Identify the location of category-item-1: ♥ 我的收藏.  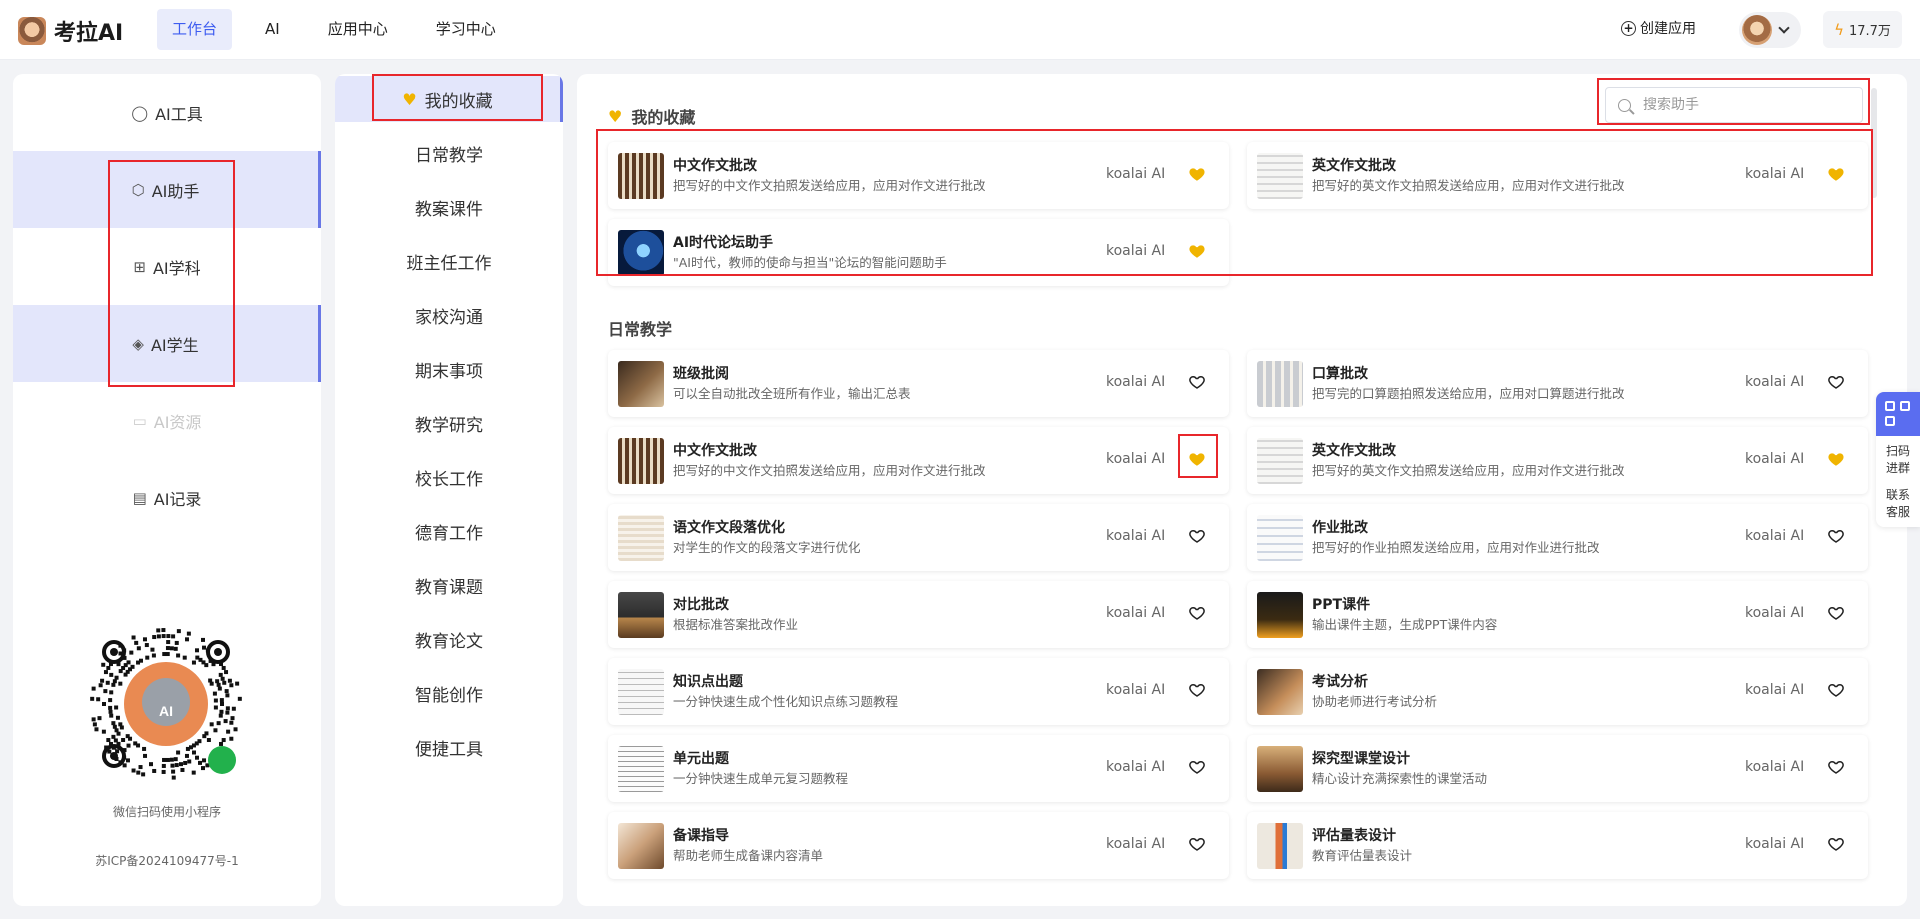
(449, 99).